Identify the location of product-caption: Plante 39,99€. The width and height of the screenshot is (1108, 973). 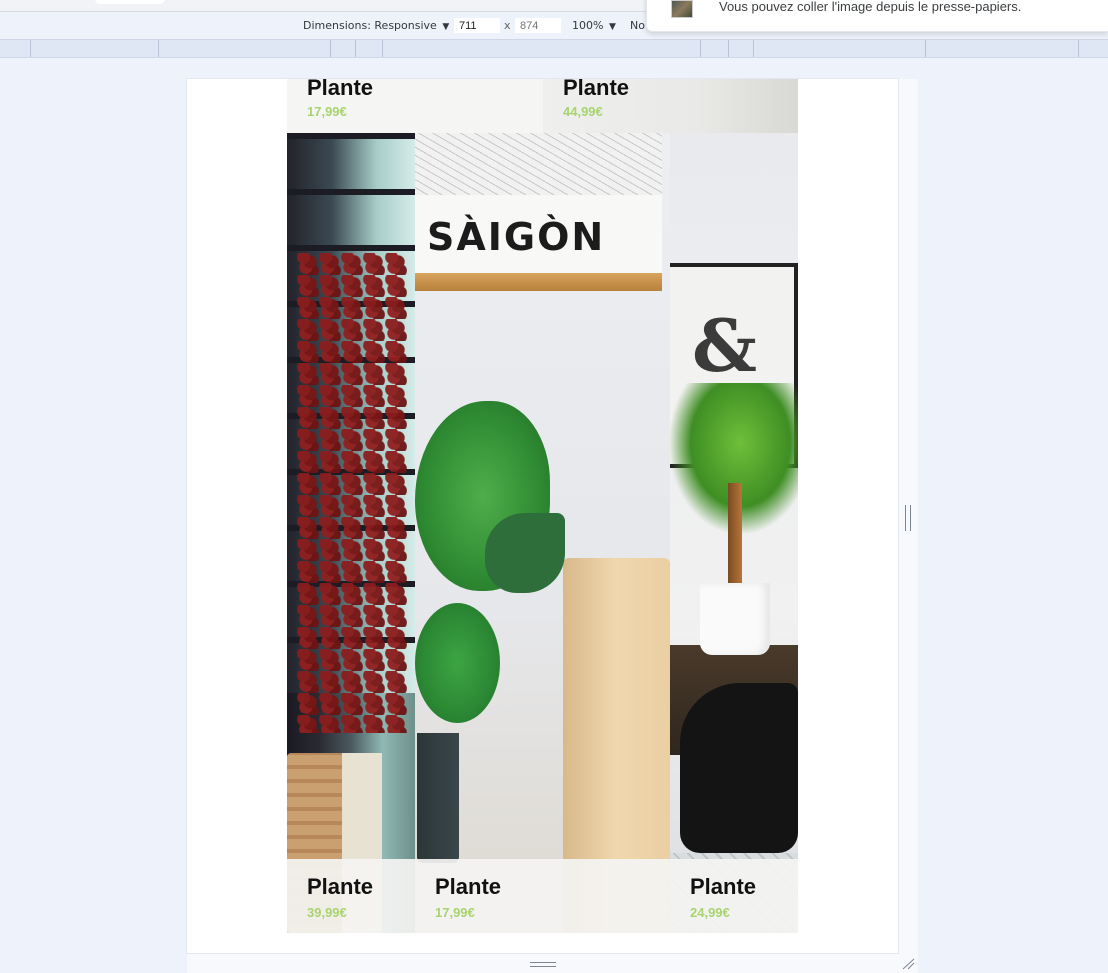
(351, 896).